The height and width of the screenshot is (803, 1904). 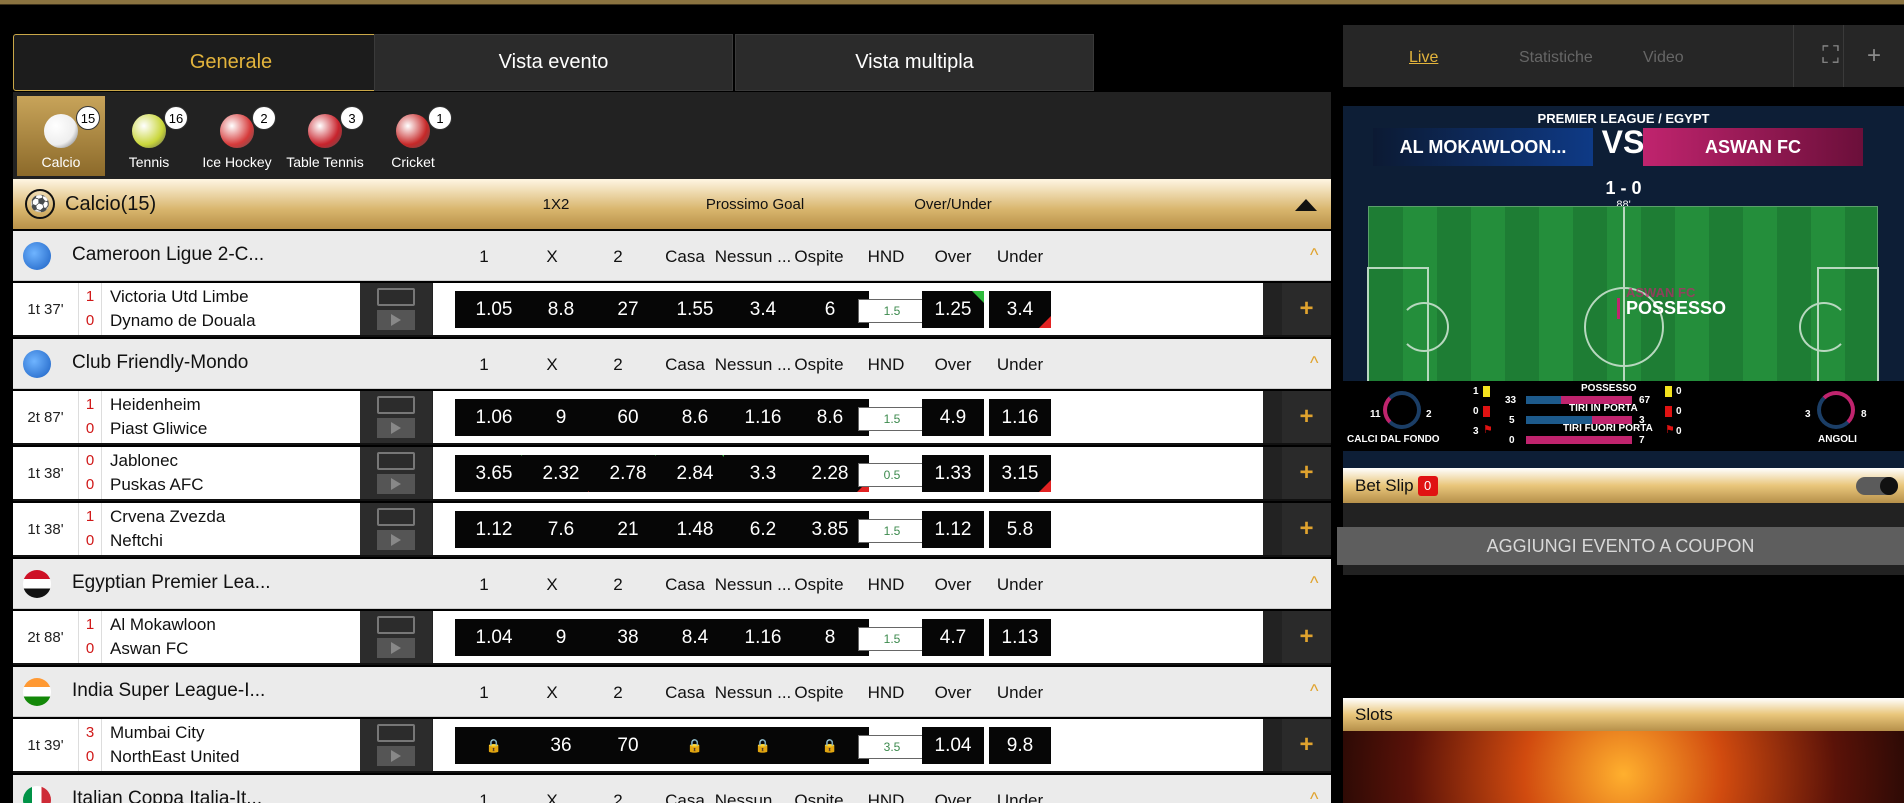 What do you see at coordinates (231, 529) in the screenshot?
I see `match-teams: Crvena Zvezda Neftchi` at bounding box center [231, 529].